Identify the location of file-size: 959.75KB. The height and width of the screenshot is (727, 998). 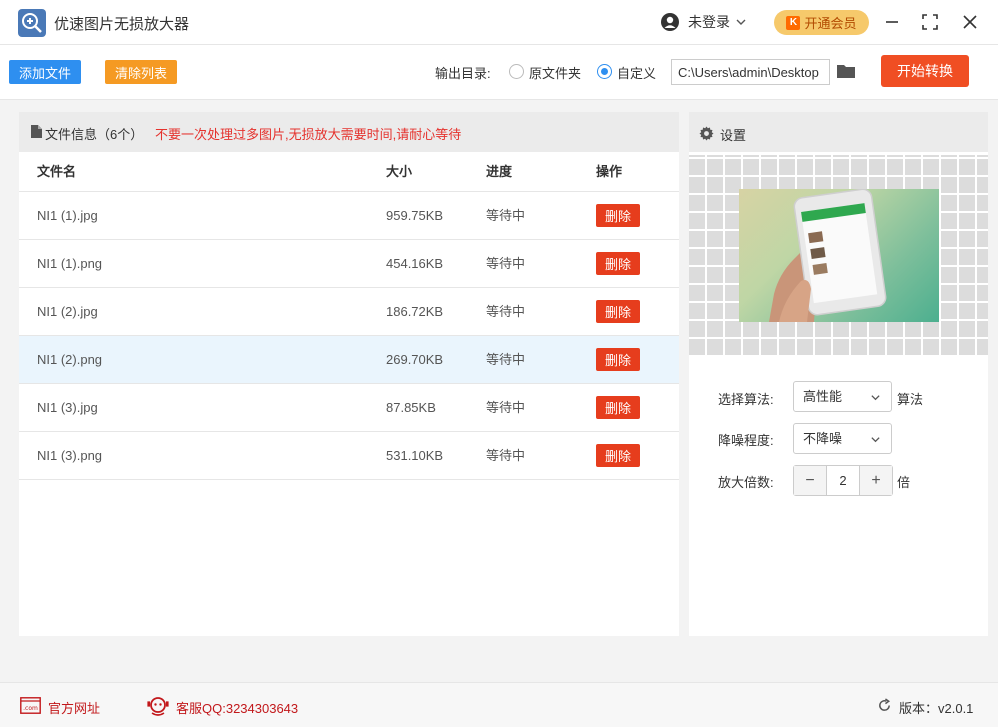
(415, 215).